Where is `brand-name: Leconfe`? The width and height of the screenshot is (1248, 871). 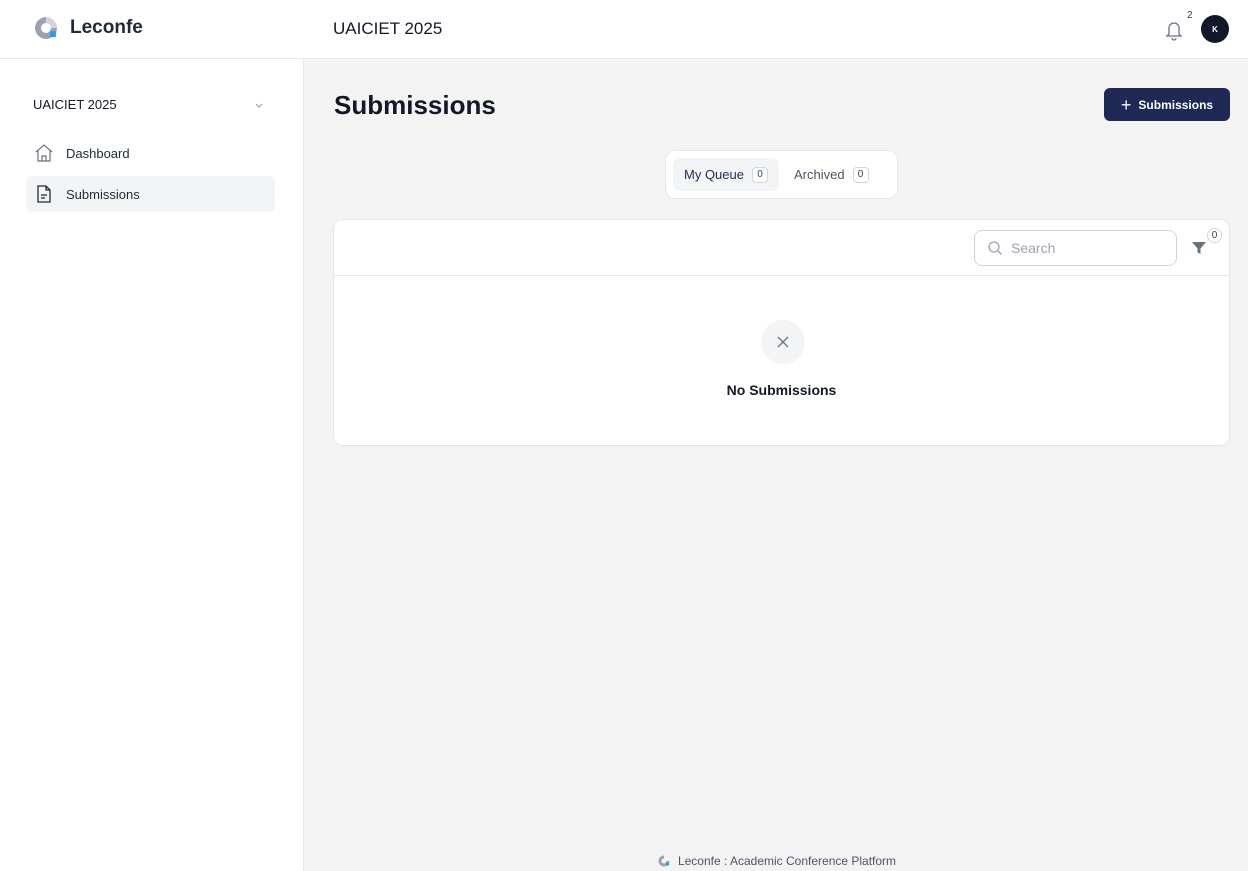
brand-name: Leconfe is located at coordinates (106, 27).